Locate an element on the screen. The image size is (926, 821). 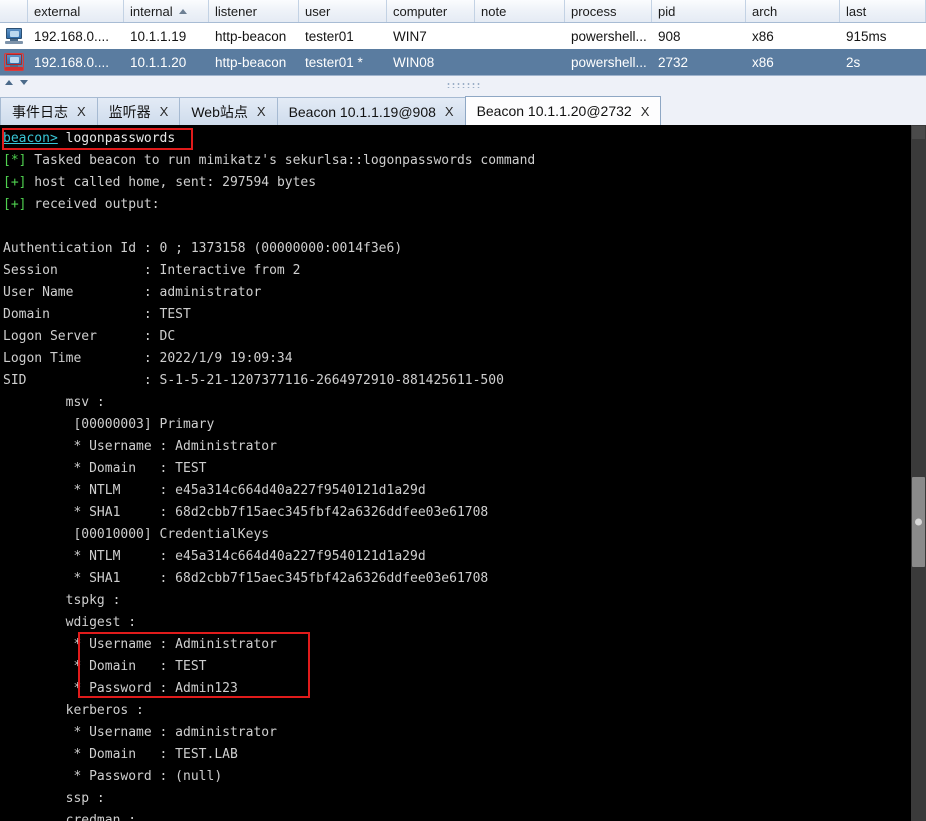
column-header-internal: internal is located at coordinates (166, 11).